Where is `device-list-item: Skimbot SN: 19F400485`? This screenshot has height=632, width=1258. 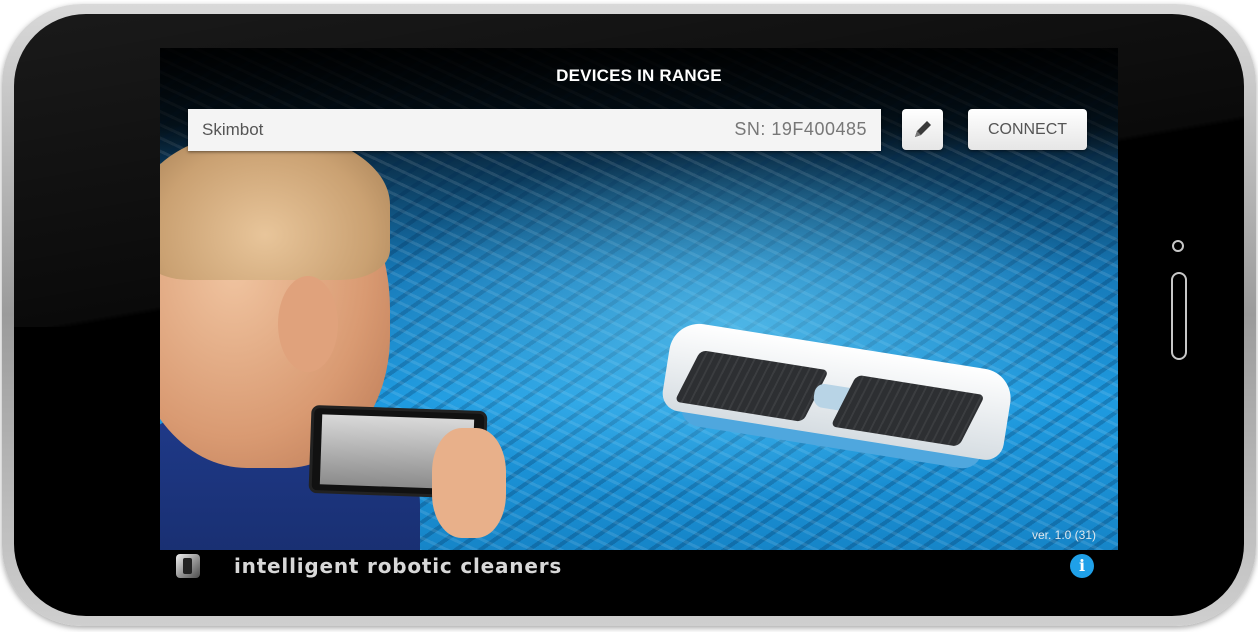 device-list-item: Skimbot SN: 19F400485 is located at coordinates (534, 130).